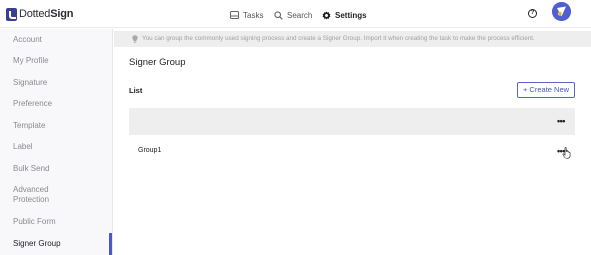  Describe the element at coordinates (31, 169) in the screenshot. I see `sidebar-item-bulk-send: Bulk Send` at that location.